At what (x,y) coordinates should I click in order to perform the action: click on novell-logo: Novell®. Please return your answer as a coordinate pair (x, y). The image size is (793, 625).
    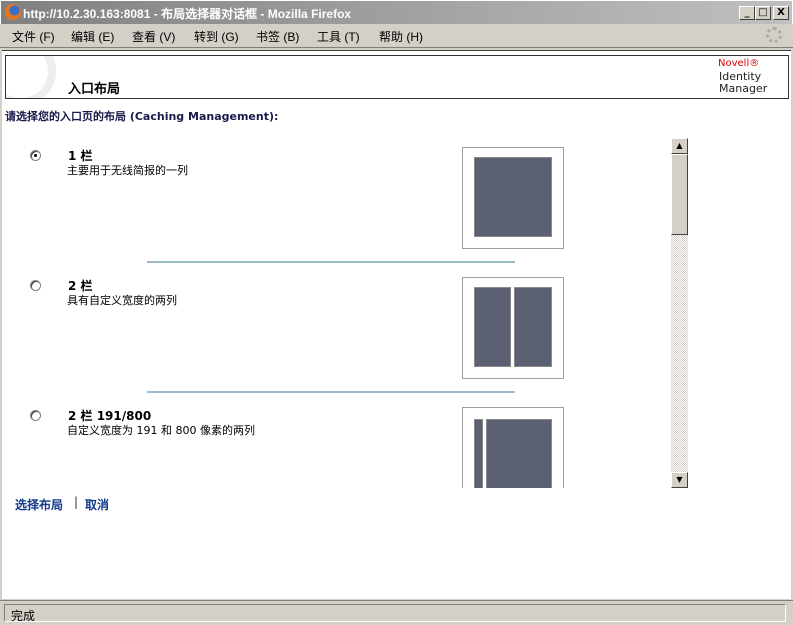
    Looking at the image, I should click on (739, 63).